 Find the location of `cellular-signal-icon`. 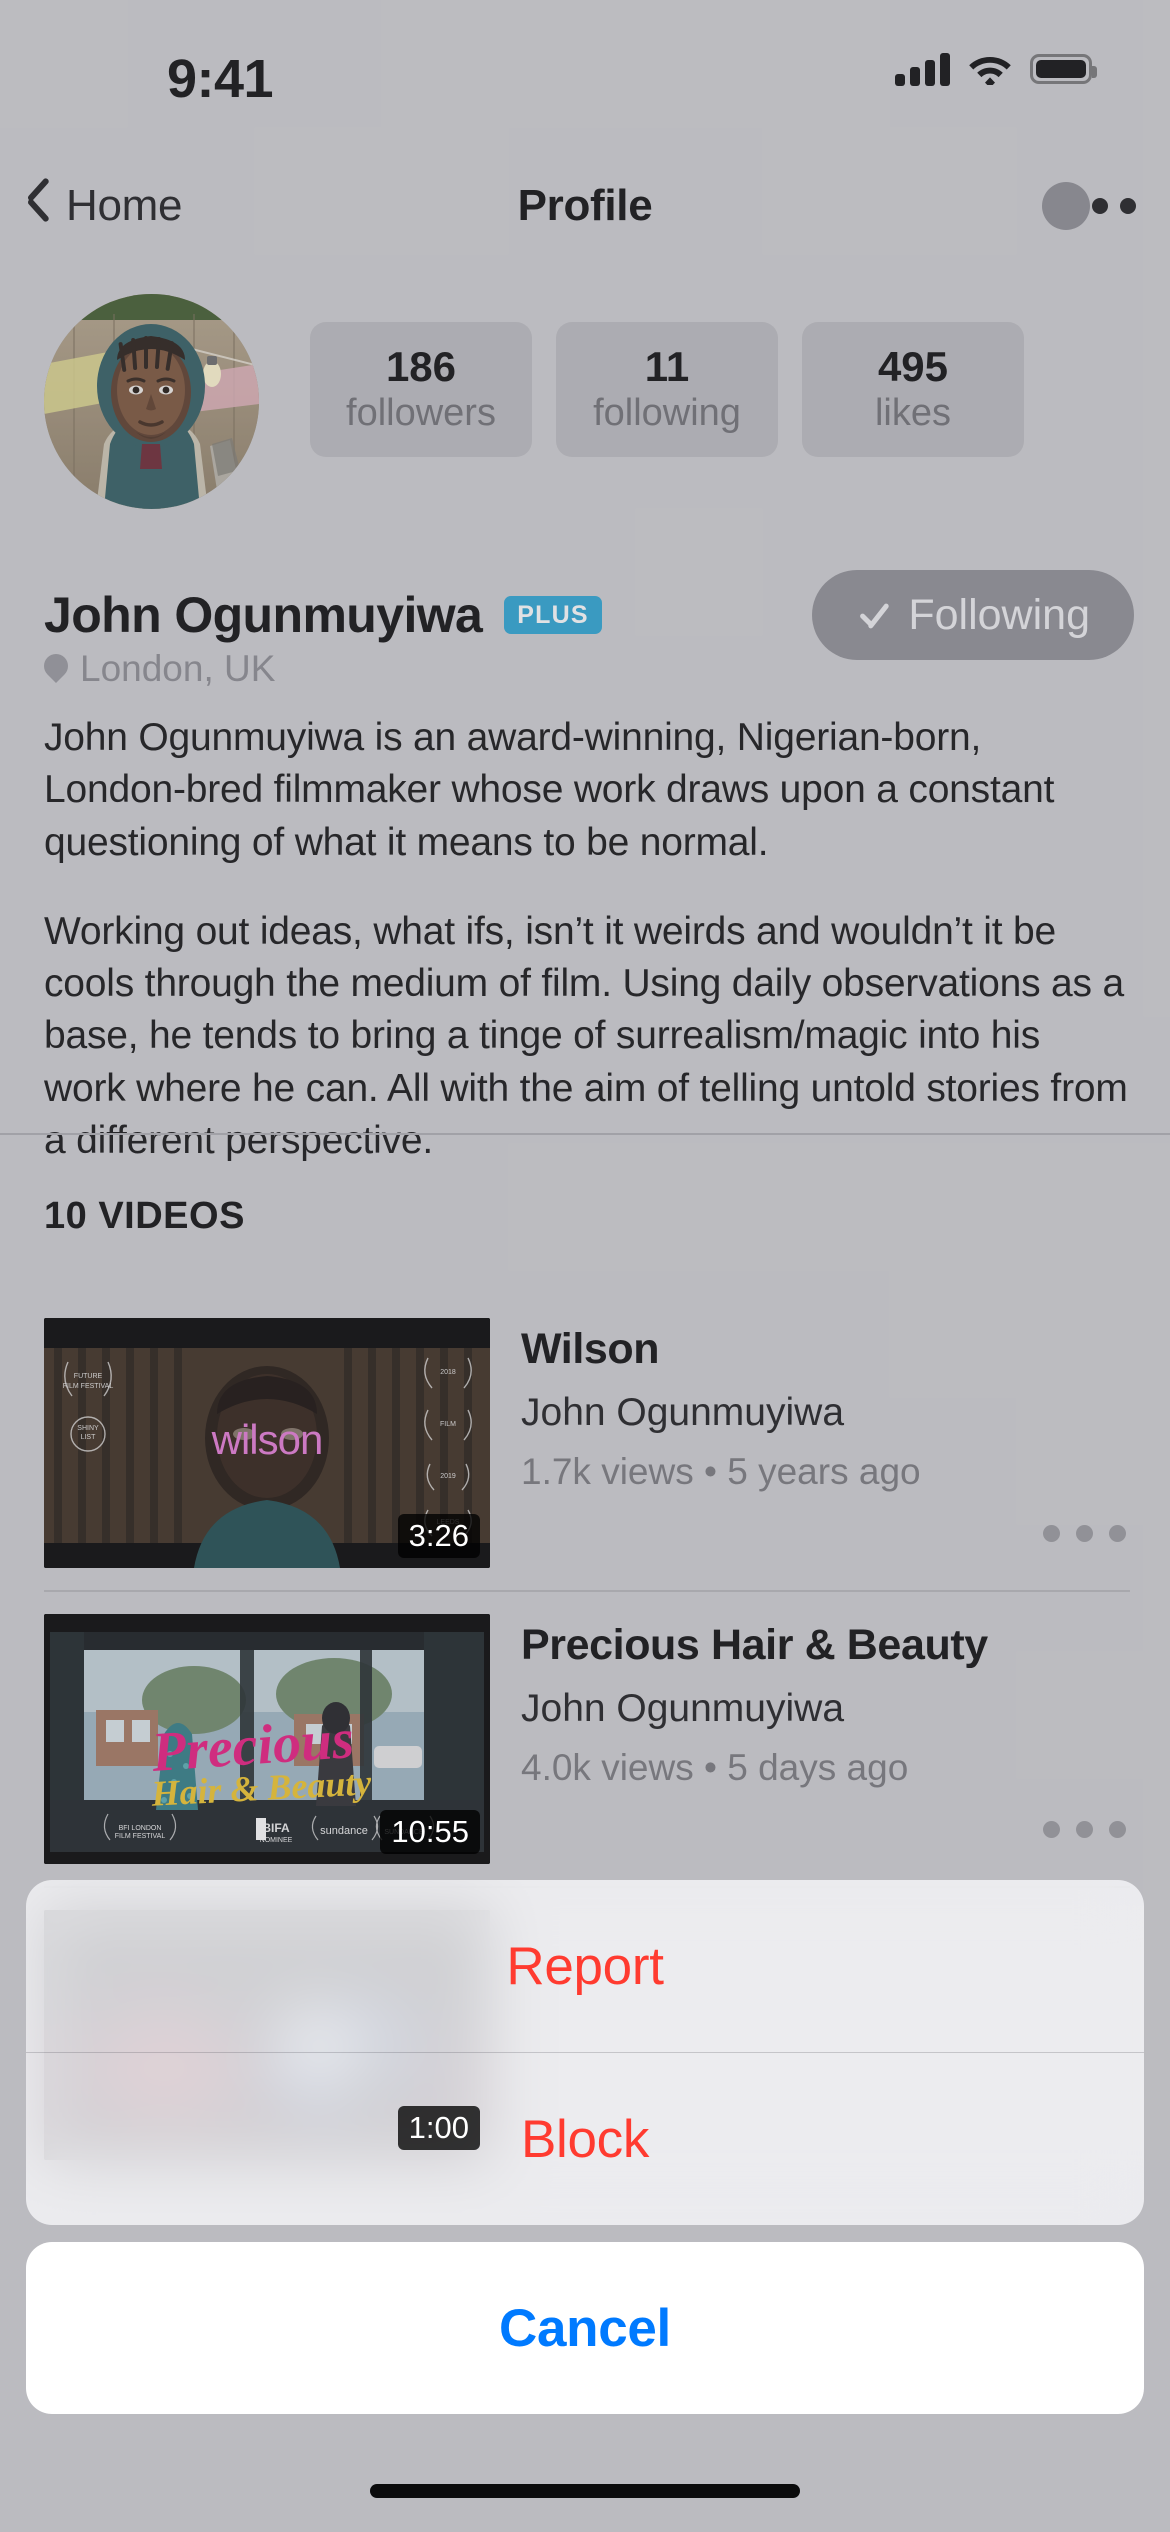

cellular-signal-icon is located at coordinates (922, 69).